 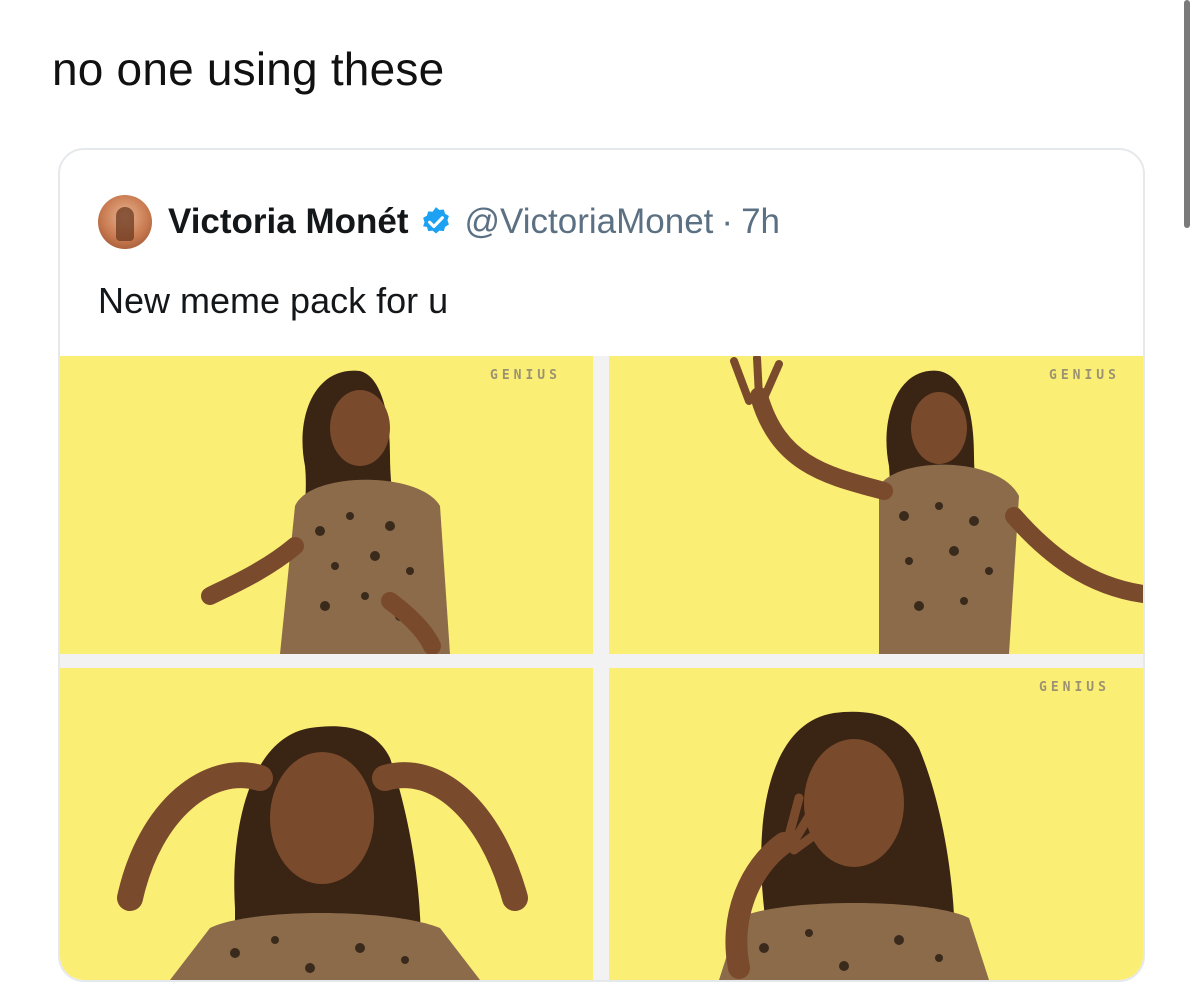 What do you see at coordinates (760, 222) in the screenshot?
I see `tweet-timestamp: 7h` at bounding box center [760, 222].